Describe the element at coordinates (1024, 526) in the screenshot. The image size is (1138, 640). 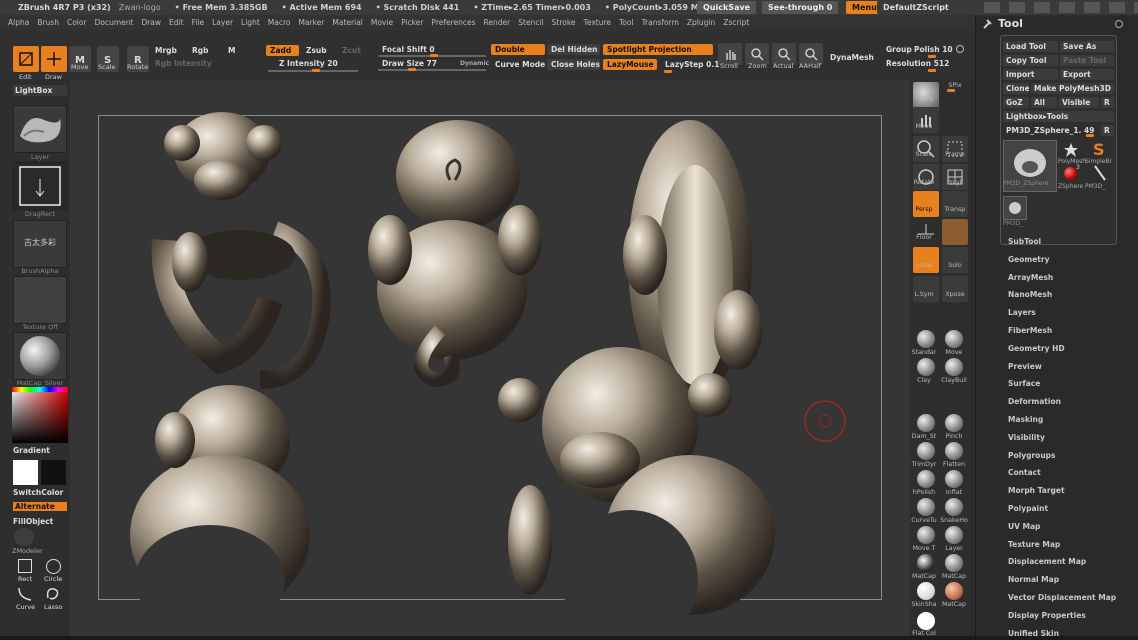
I see `tool-menu-uv-map: UV Map` at that location.